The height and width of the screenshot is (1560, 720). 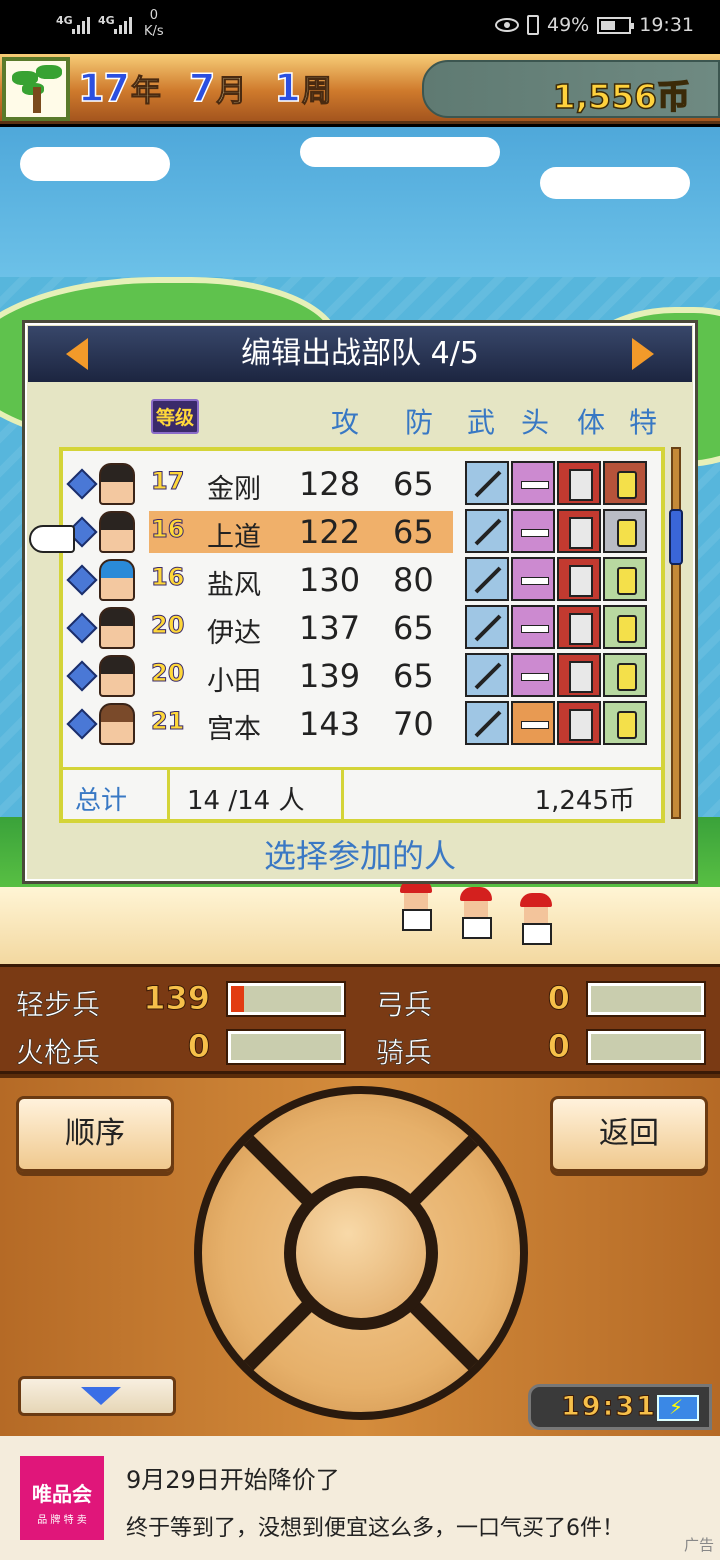 What do you see at coordinates (246, 801) in the screenshot?
I see `total-count: 14 /14 人` at bounding box center [246, 801].